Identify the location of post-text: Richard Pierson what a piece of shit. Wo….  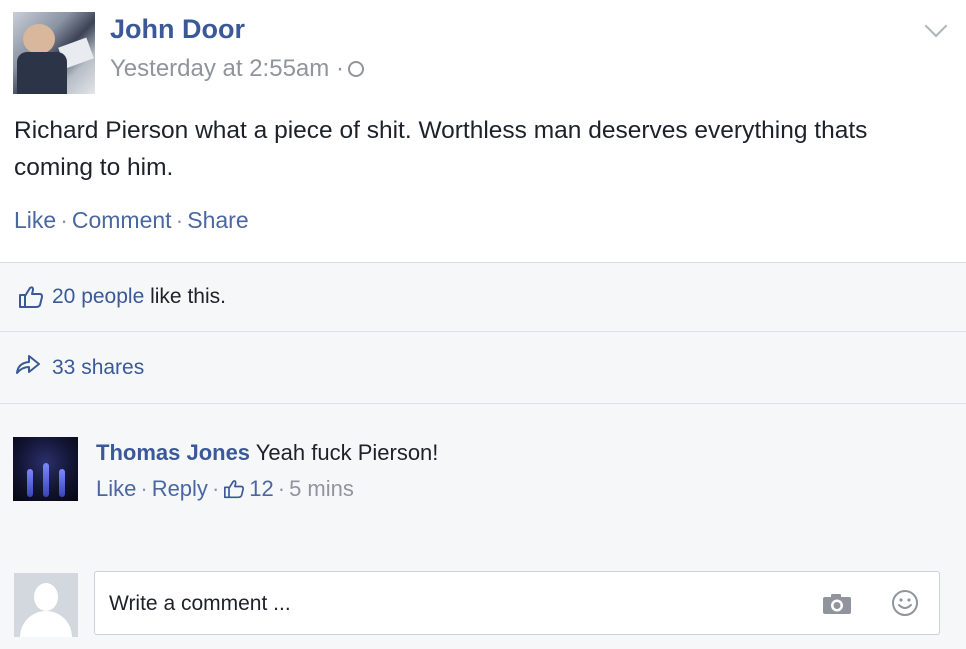
(441, 149).